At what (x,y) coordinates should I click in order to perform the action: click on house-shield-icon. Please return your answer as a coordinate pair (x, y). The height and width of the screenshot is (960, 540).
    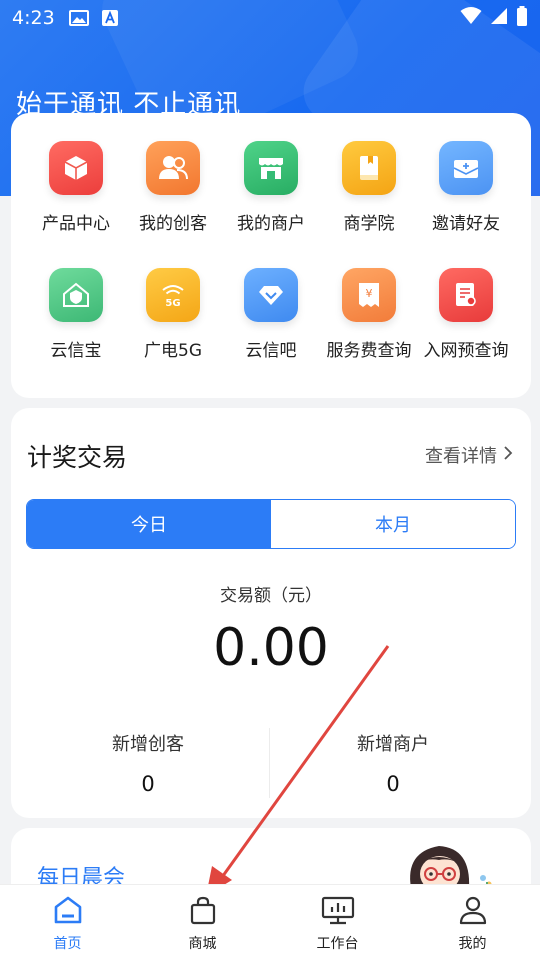
    Looking at the image, I should click on (76, 295).